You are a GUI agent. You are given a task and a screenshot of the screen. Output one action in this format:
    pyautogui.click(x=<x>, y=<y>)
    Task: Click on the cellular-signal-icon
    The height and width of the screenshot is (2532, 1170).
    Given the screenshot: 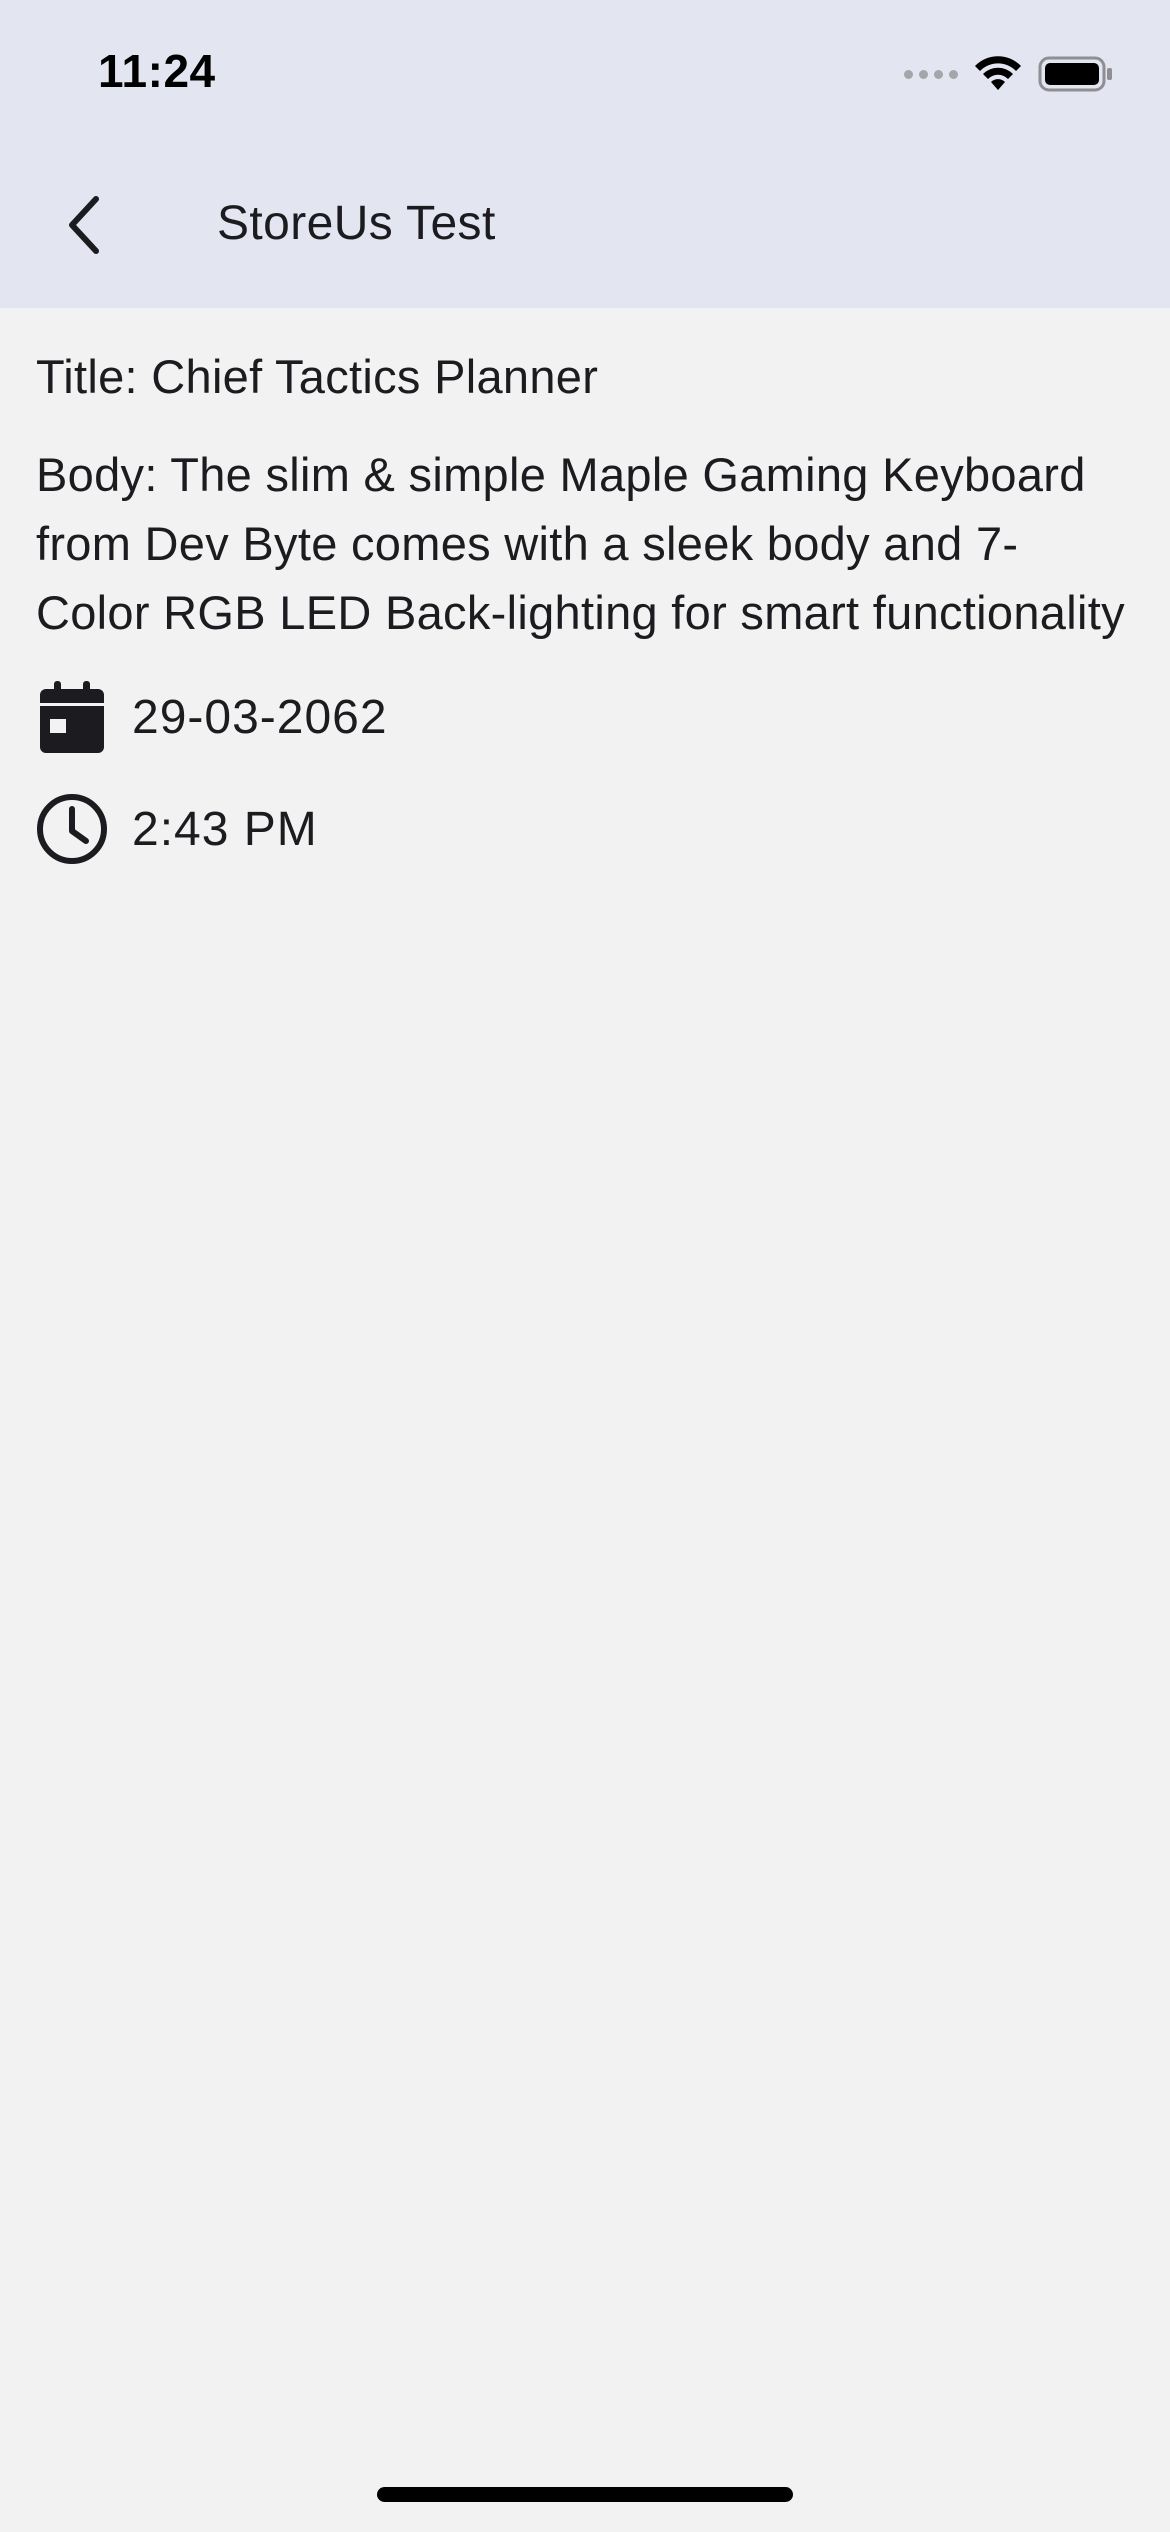 What is the action you would take?
    pyautogui.click(x=931, y=74)
    